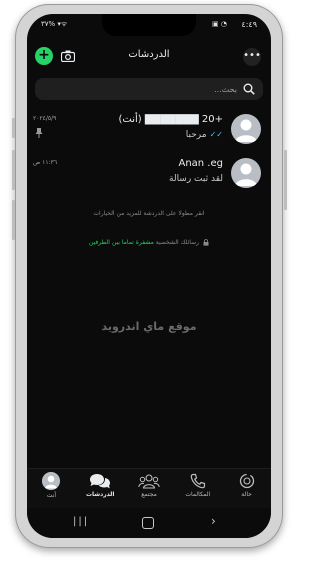  I want to click on chat-last-message: ✓✓مرحبا, so click(204, 135).